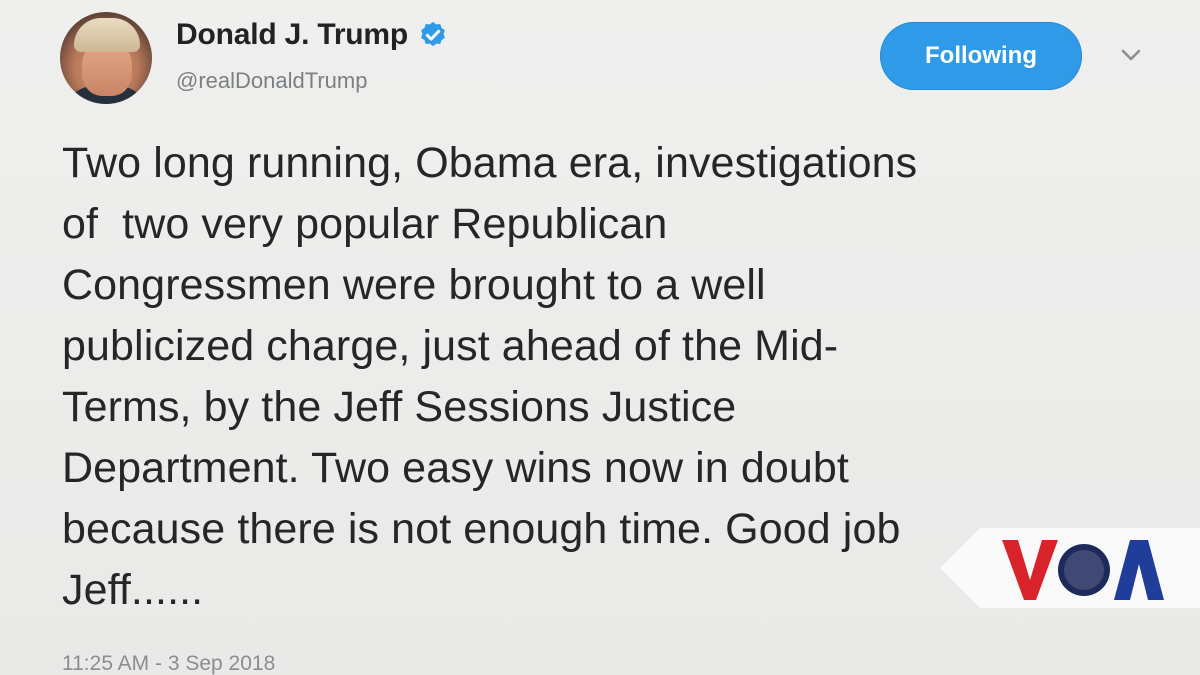 The height and width of the screenshot is (675, 1200). Describe the element at coordinates (107, 35) in the screenshot. I see `avatar-hair` at that location.